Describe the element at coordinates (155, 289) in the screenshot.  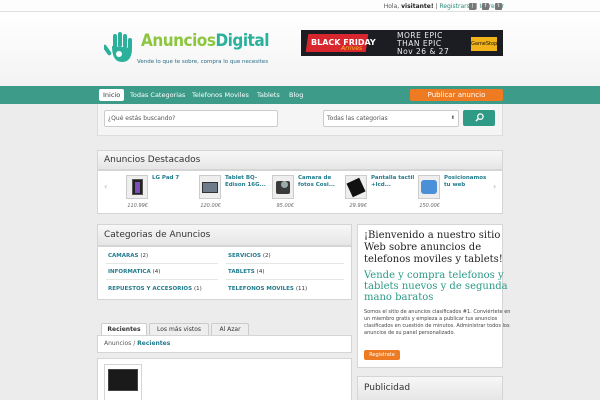
I see `category-item: REPUESTOS Y ACCESORIOS (1)` at that location.